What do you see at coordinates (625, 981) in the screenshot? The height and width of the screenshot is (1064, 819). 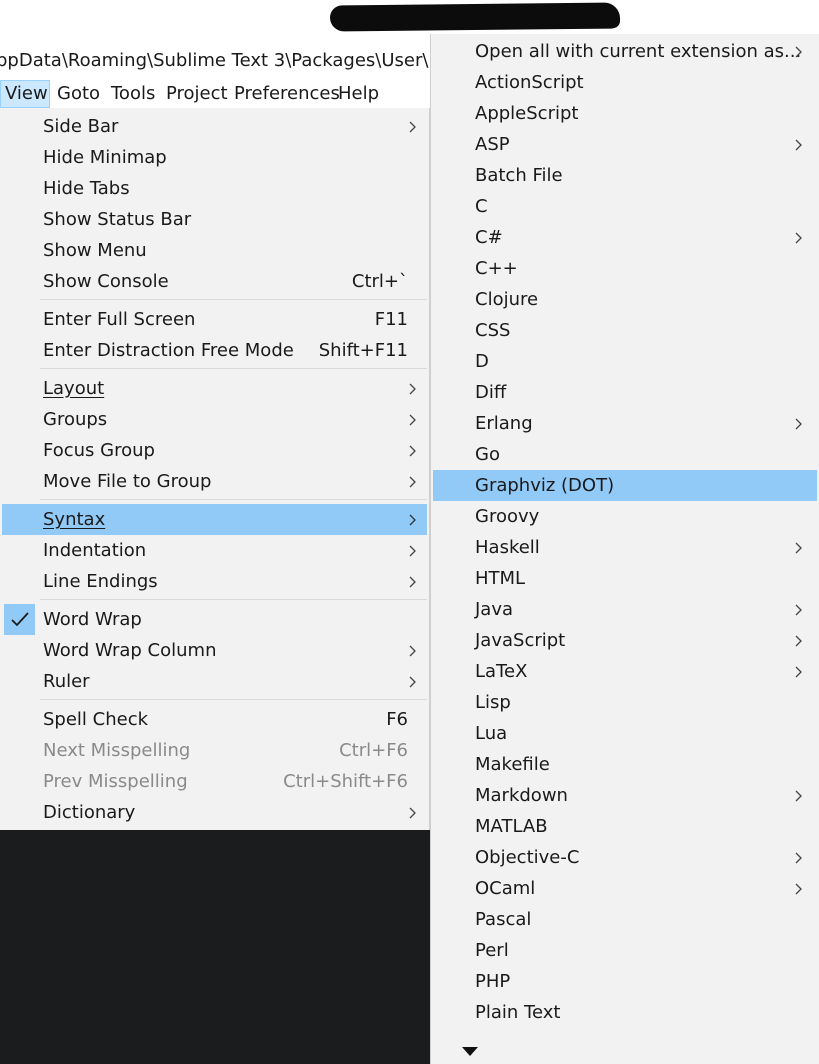 I see `syntax-item-php: PHP` at bounding box center [625, 981].